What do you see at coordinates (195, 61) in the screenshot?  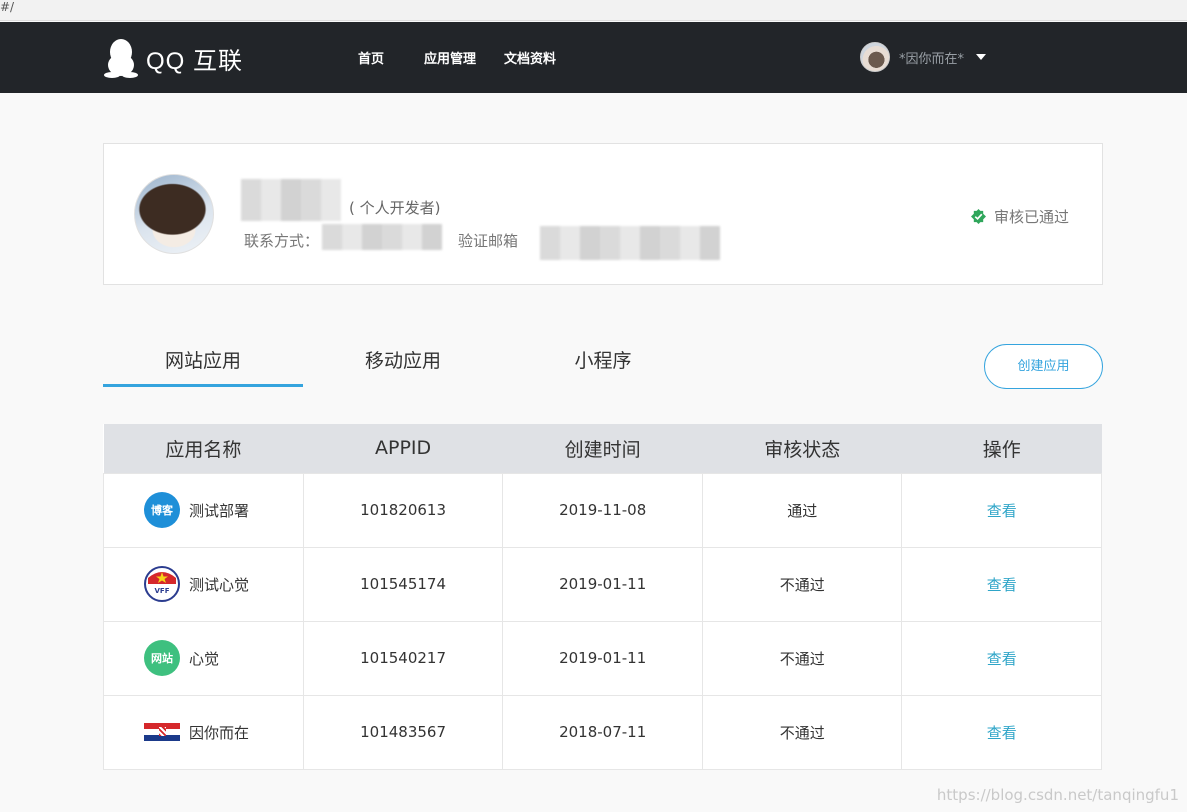 I see `logo-text: QQ 互联` at bounding box center [195, 61].